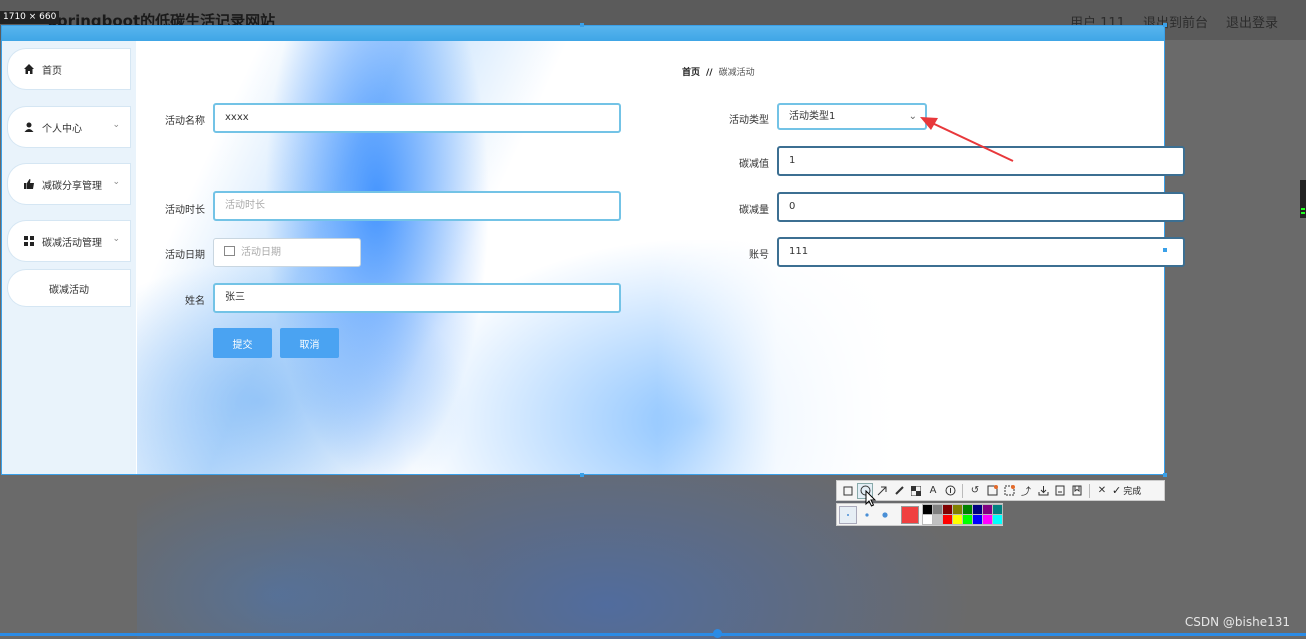 Image resolution: width=1306 pixels, height=639 pixels. What do you see at coordinates (899, 491) in the screenshot?
I see `pen-tool-icon` at bounding box center [899, 491].